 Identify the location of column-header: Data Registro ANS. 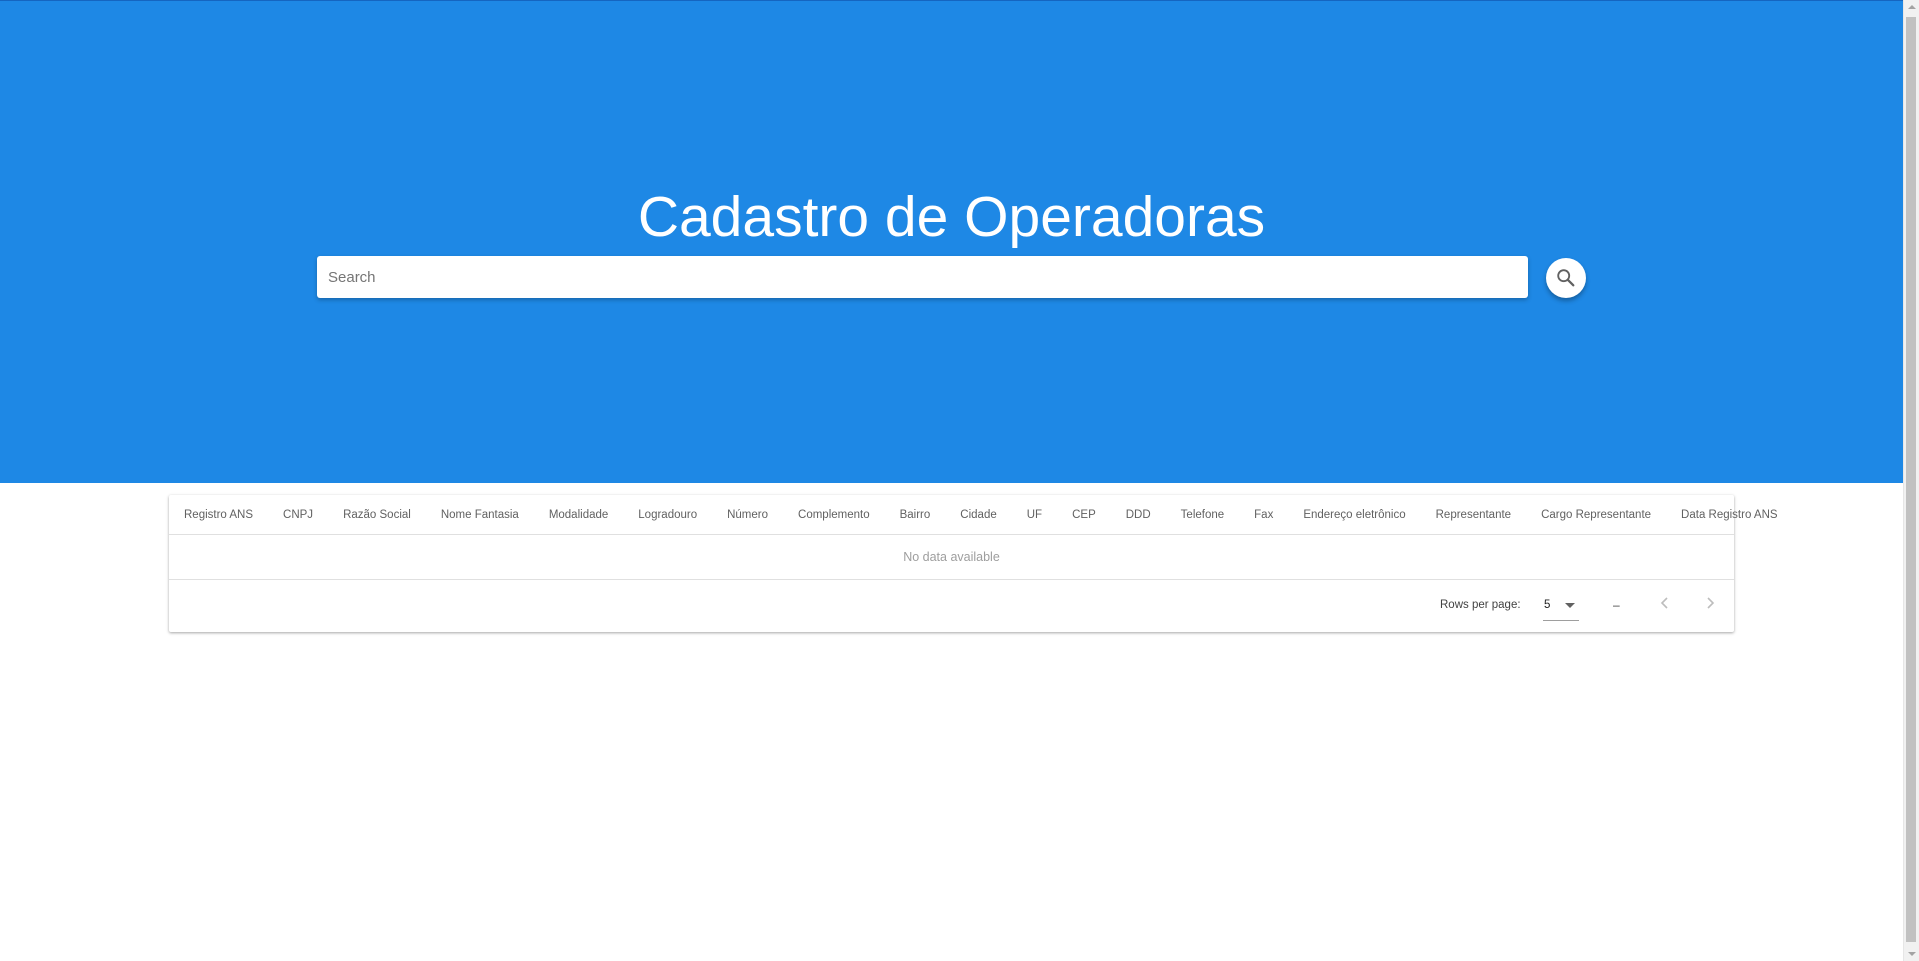
(1729, 515).